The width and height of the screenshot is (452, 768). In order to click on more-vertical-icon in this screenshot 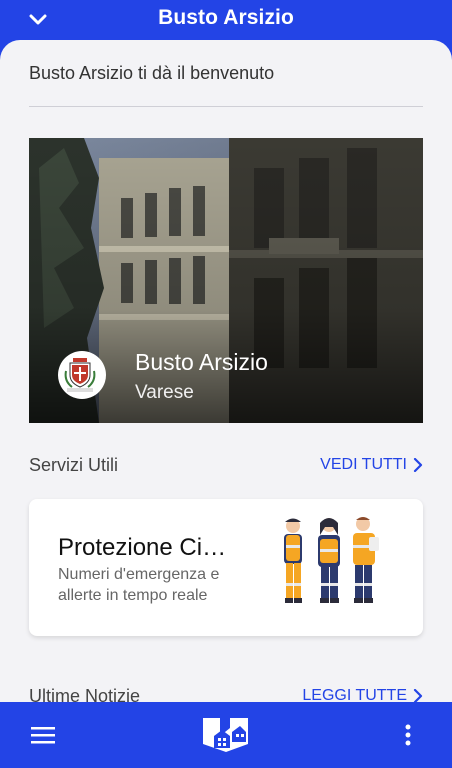, I will do `click(408, 735)`.